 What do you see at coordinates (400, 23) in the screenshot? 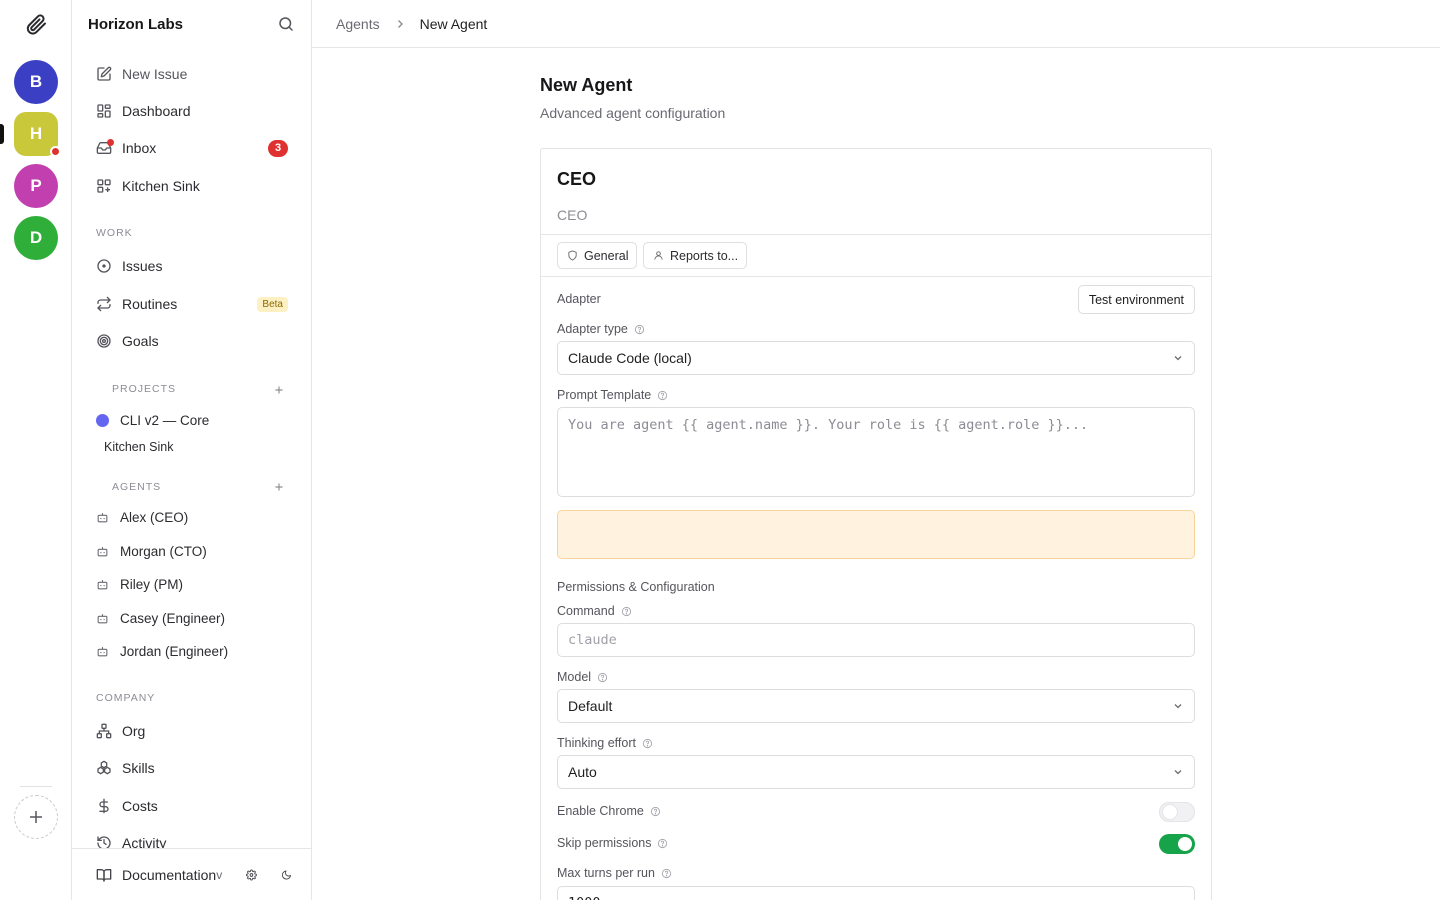
I see `chevron-right-icon` at bounding box center [400, 23].